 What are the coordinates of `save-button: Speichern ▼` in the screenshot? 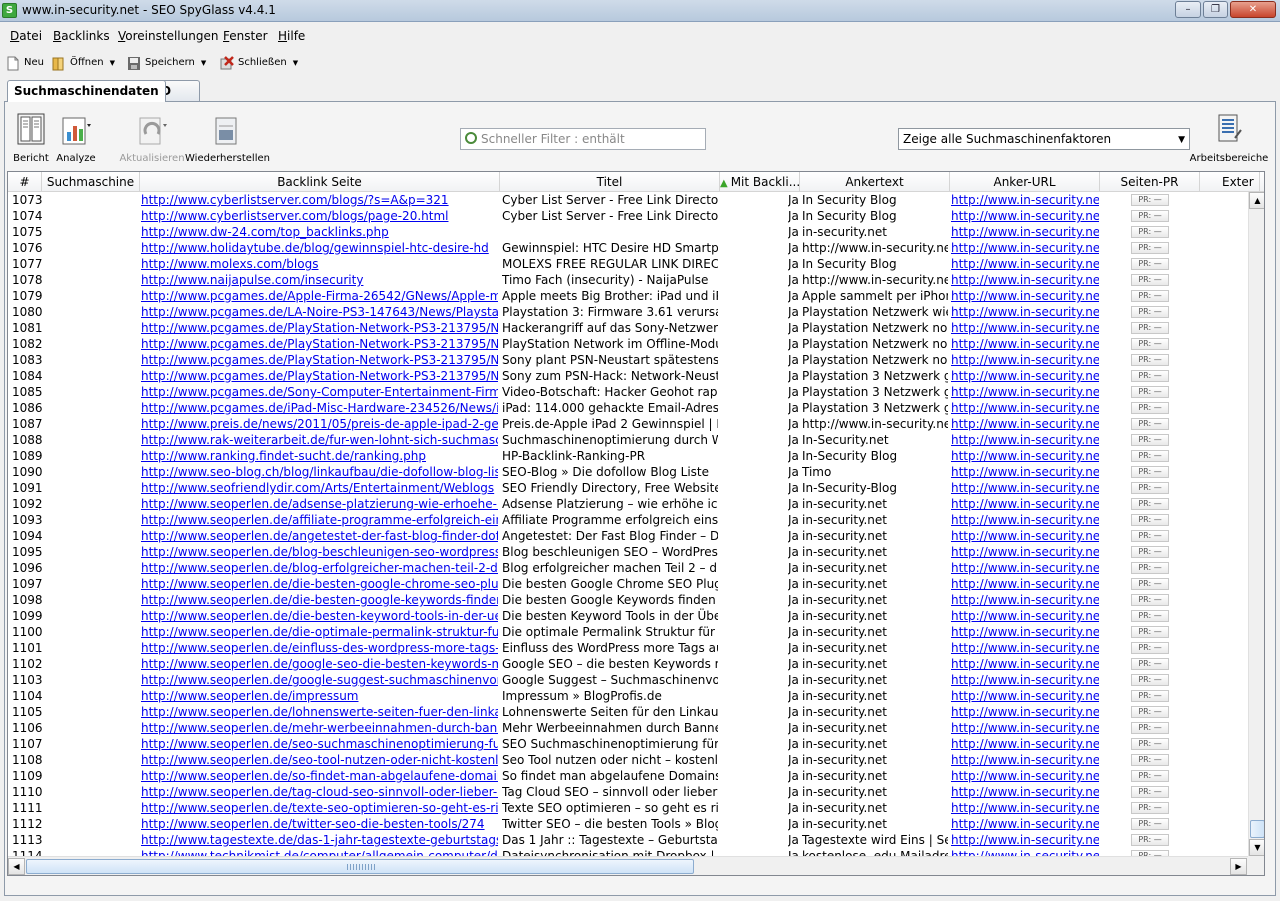 It's located at (166, 63).